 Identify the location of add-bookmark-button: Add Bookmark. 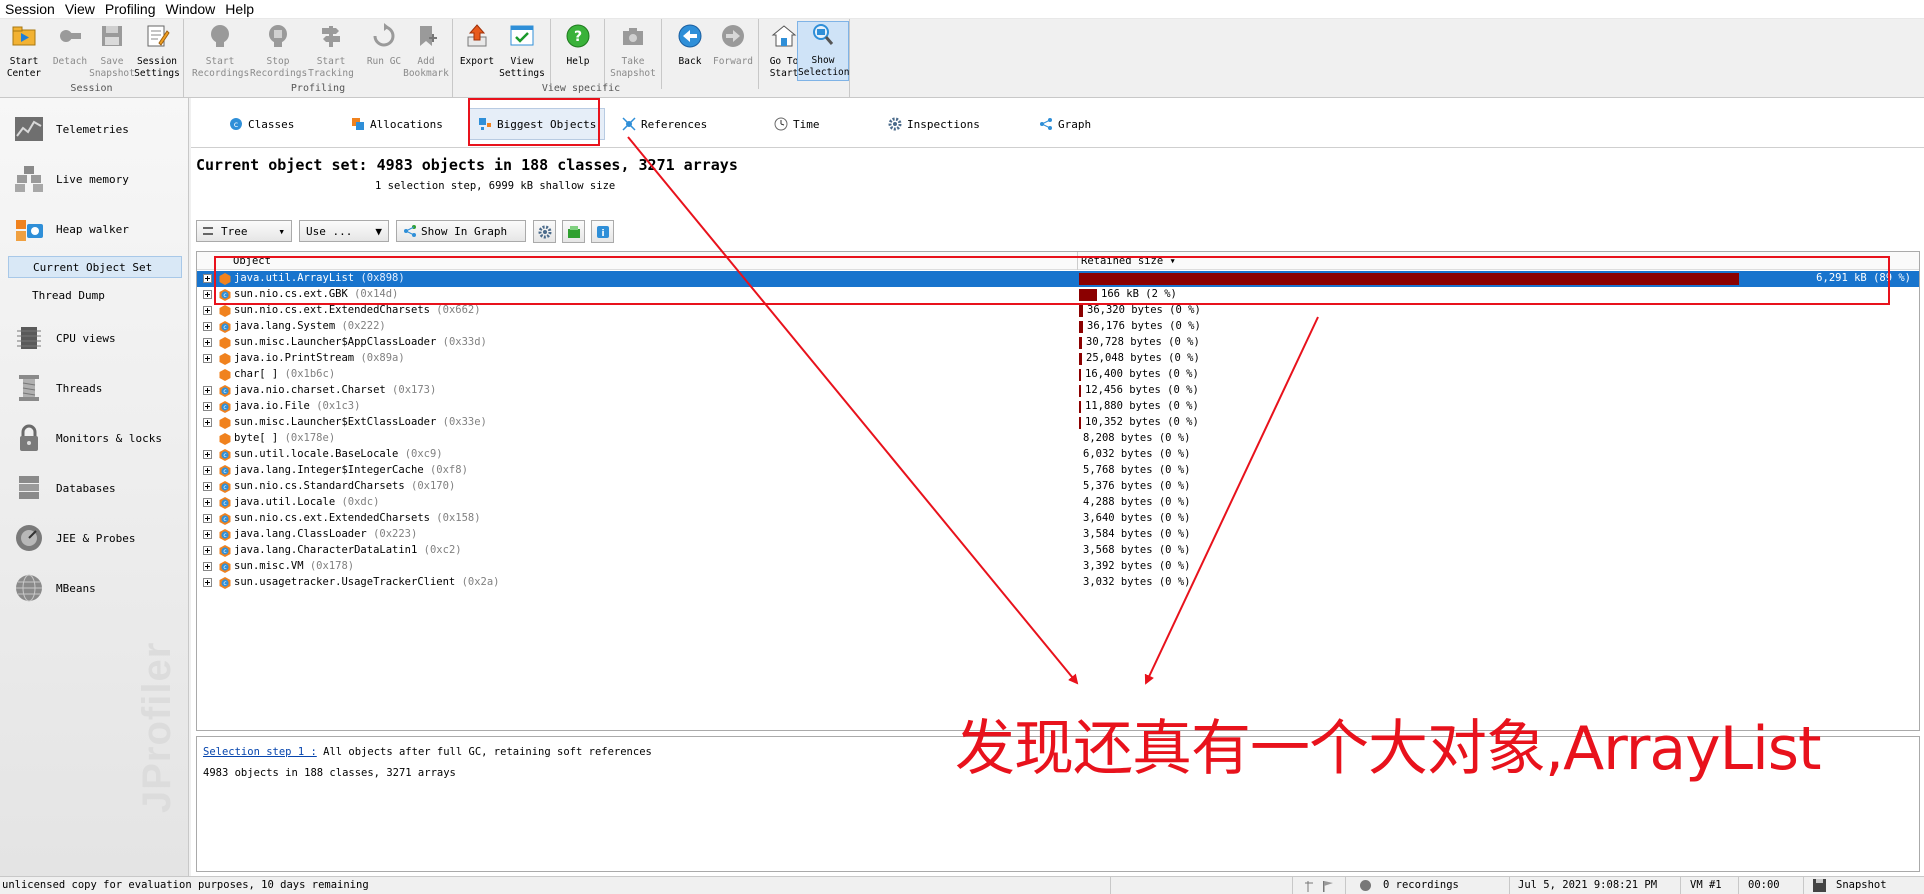
(426, 52).